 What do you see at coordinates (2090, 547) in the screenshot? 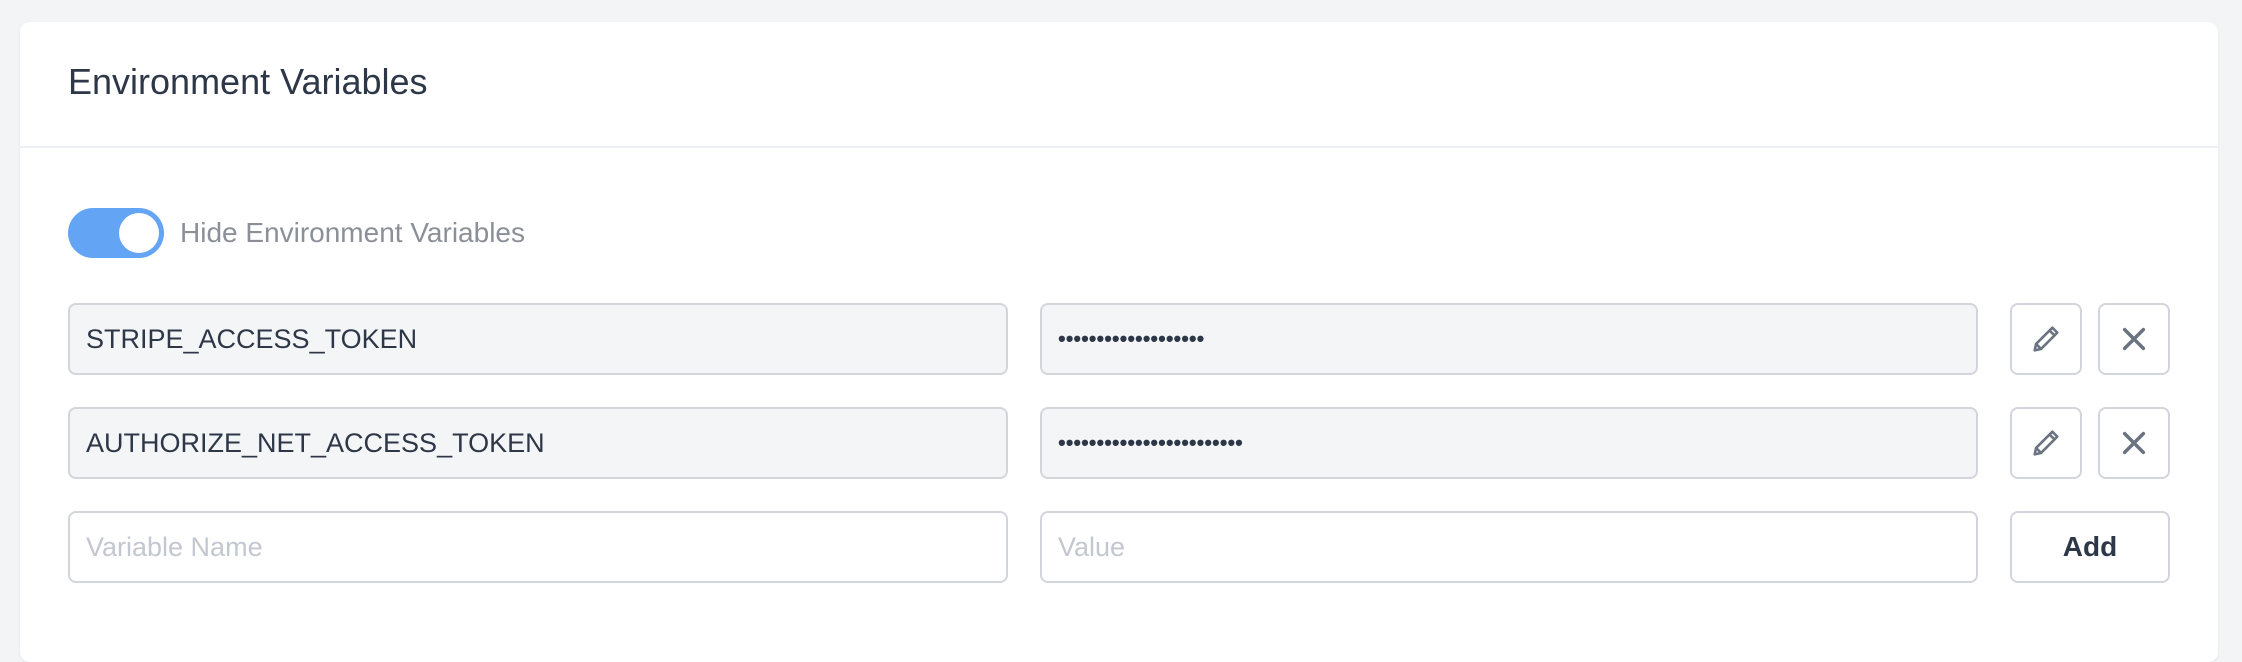
I see `add-variable-button: Add` at bounding box center [2090, 547].